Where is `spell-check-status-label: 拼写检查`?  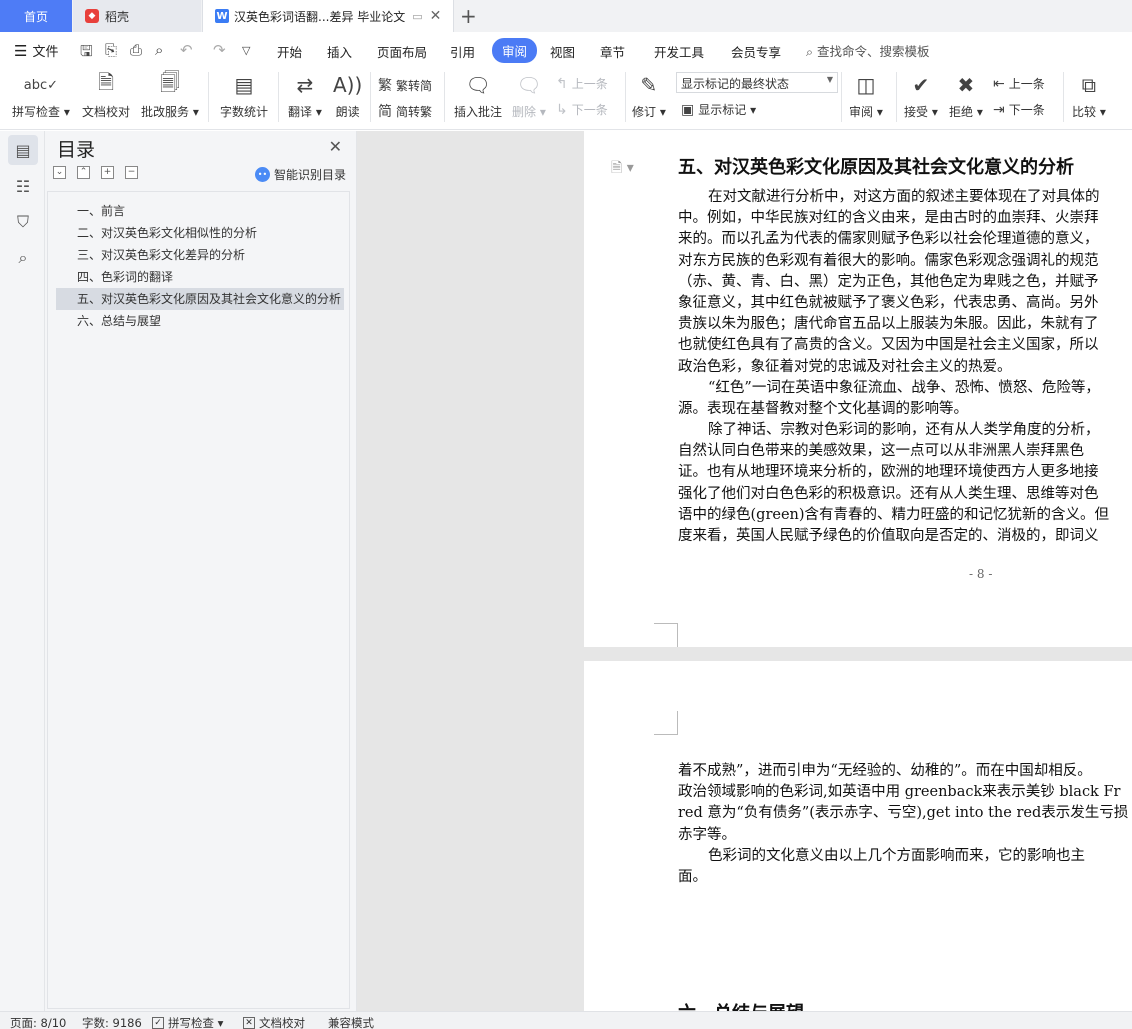
spell-check-status-label: 拼写检查 is located at coordinates (191, 1022).